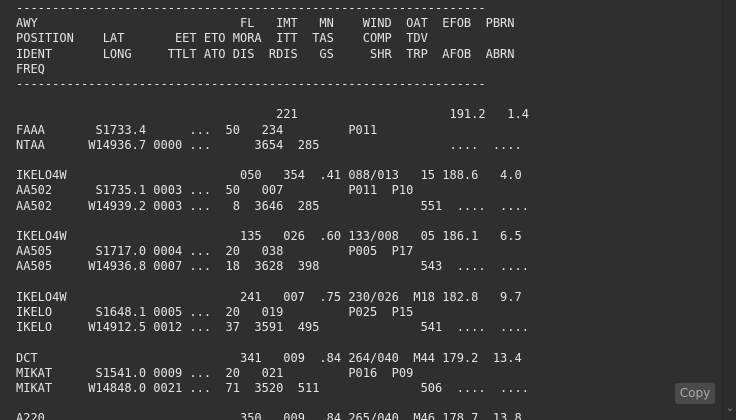 The width and height of the screenshot is (736, 420). Describe the element at coordinates (269, 175) in the screenshot. I see `plan-line: IKELO4W 050 354 .41 088/013 15 188.6 4.0` at that location.